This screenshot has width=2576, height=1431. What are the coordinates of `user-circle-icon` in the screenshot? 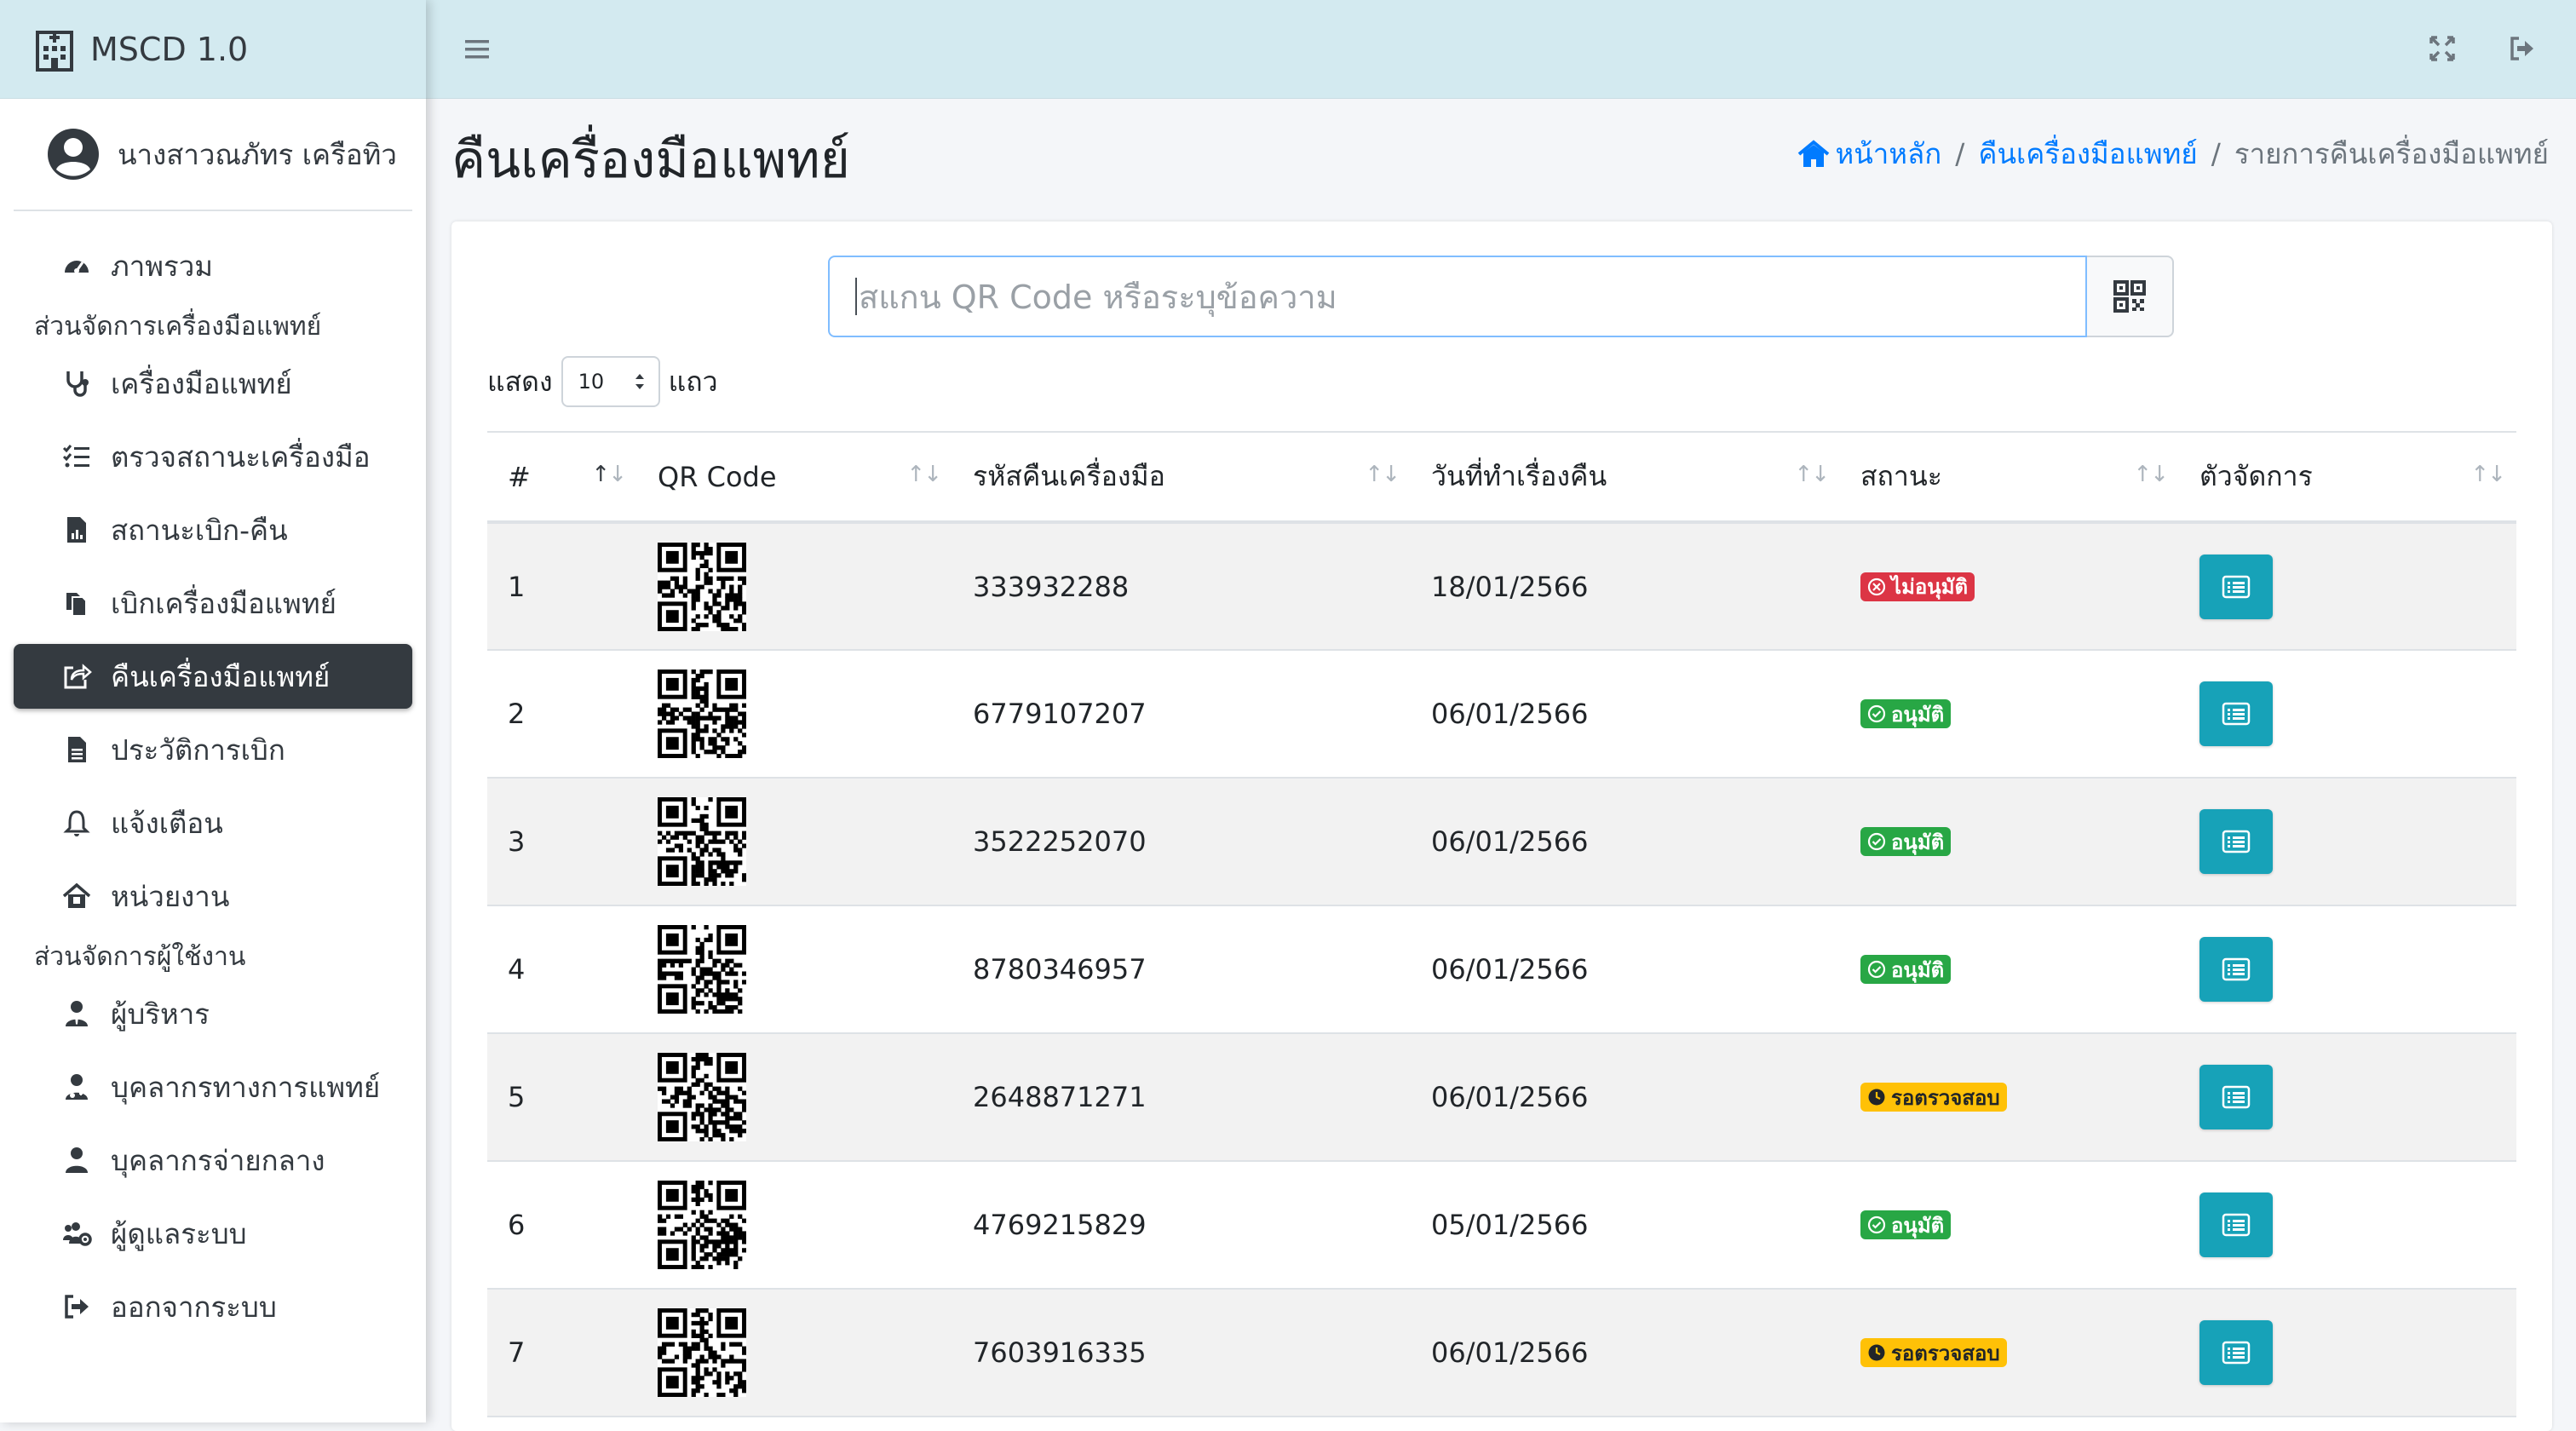 It's located at (74, 154).